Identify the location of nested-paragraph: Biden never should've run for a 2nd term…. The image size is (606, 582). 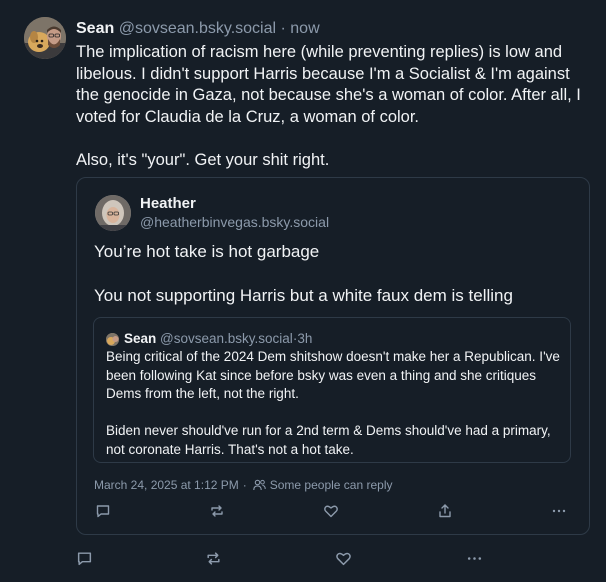
(328, 440).